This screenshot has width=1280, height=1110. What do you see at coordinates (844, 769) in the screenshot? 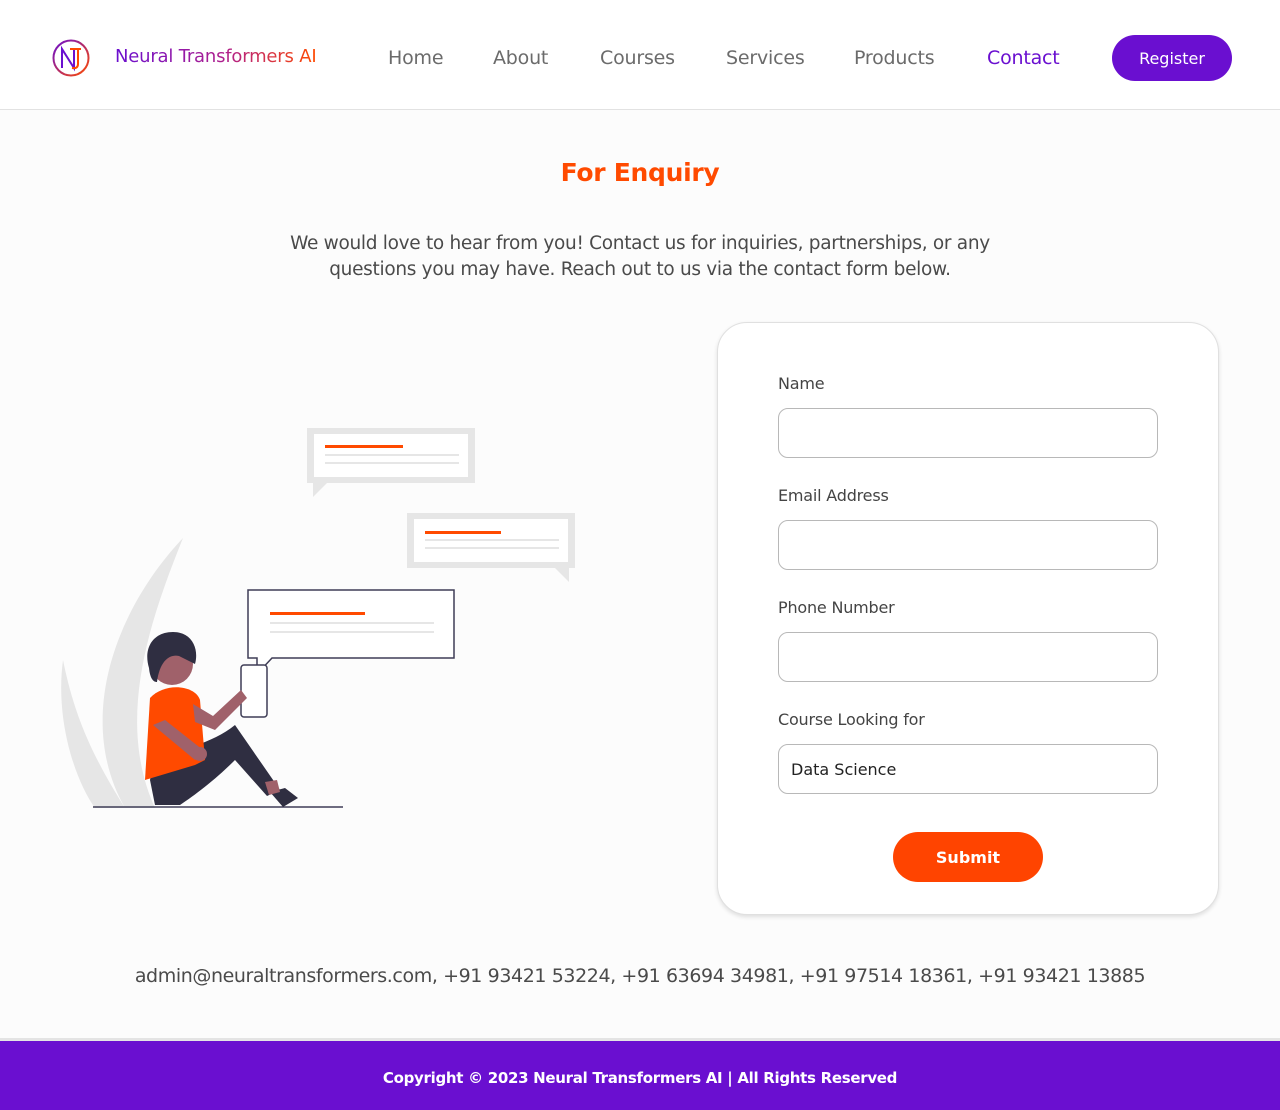
I see `course-selected-value: Data Science` at bounding box center [844, 769].